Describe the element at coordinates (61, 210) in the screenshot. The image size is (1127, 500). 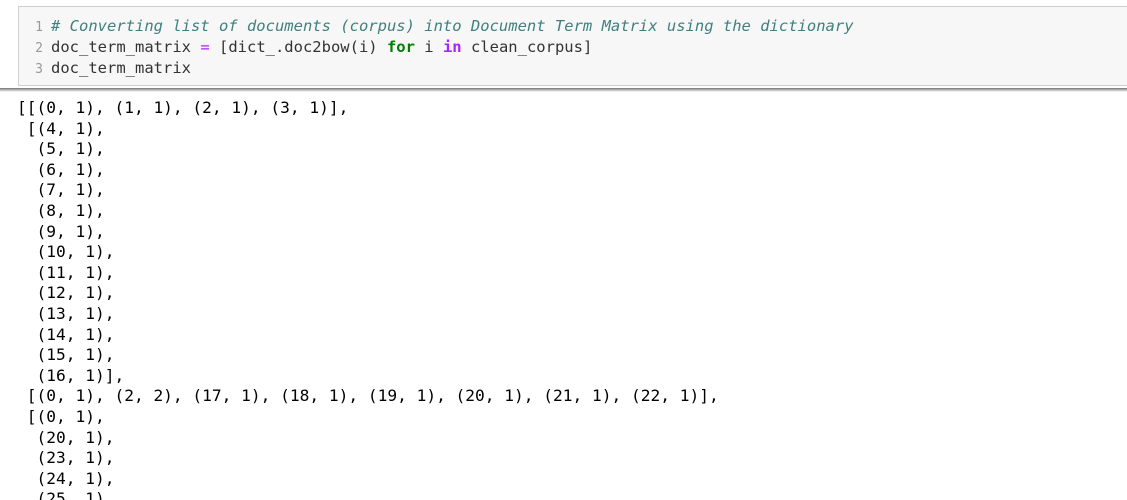
I see `output-line: (8, 1),` at that location.